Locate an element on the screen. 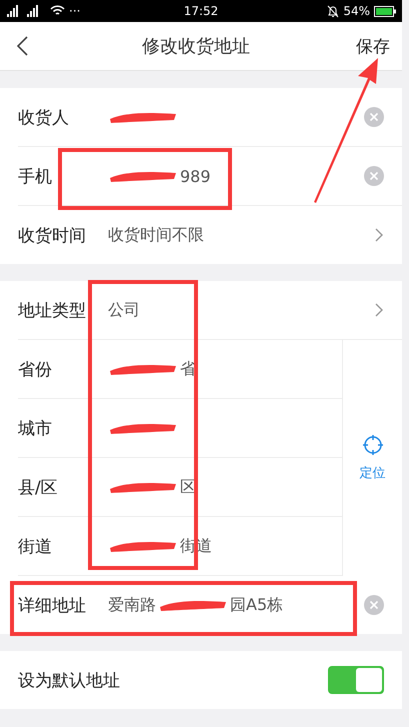  field-value: 爱南路 is located at coordinates (132, 605).